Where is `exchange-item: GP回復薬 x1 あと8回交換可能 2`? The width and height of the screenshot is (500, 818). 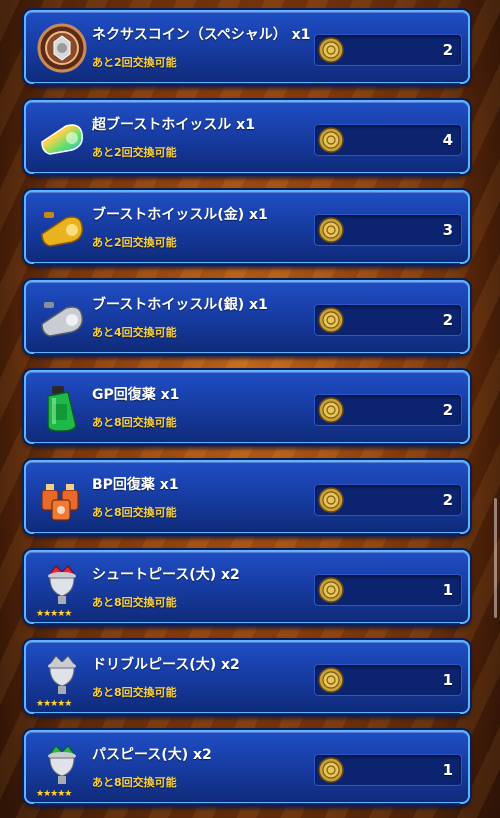 exchange-item: GP回復薬 x1 あと8回交換可能 2 is located at coordinates (247, 410).